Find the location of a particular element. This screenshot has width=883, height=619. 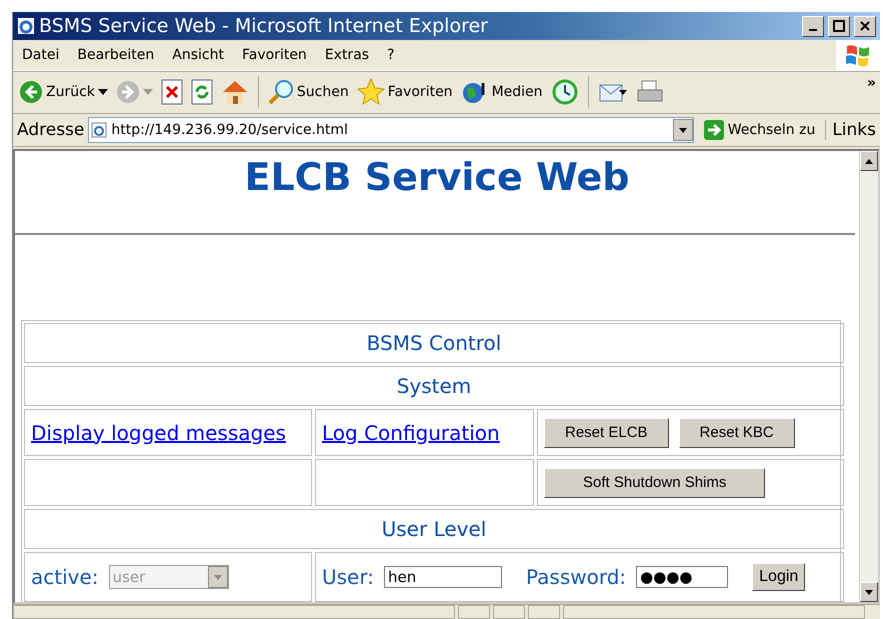

stop-button is located at coordinates (171, 92).